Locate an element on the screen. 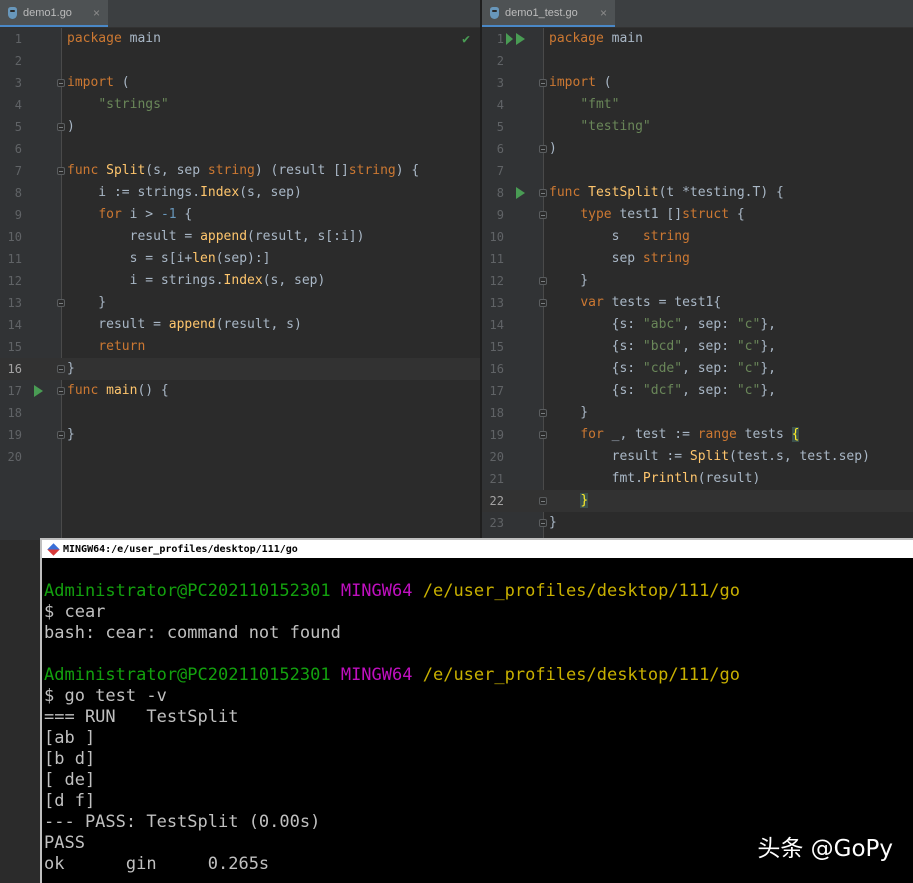 Image resolution: width=913 pixels, height=883 pixels. code-text: ) is located at coordinates (71, 126).